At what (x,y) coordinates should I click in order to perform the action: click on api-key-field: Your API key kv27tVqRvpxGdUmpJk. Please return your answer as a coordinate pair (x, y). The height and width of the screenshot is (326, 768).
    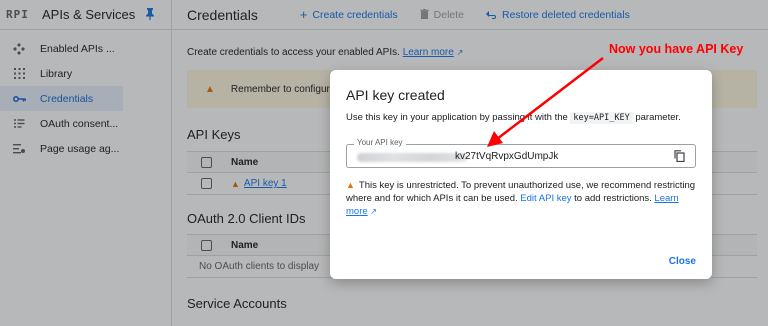
    Looking at the image, I should click on (521, 153).